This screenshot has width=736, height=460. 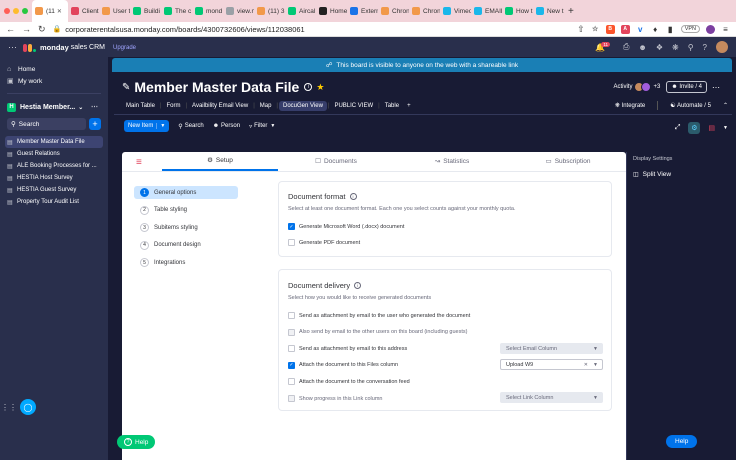 I want to click on view-tab: Availbility Email View, so click(x=220, y=106).